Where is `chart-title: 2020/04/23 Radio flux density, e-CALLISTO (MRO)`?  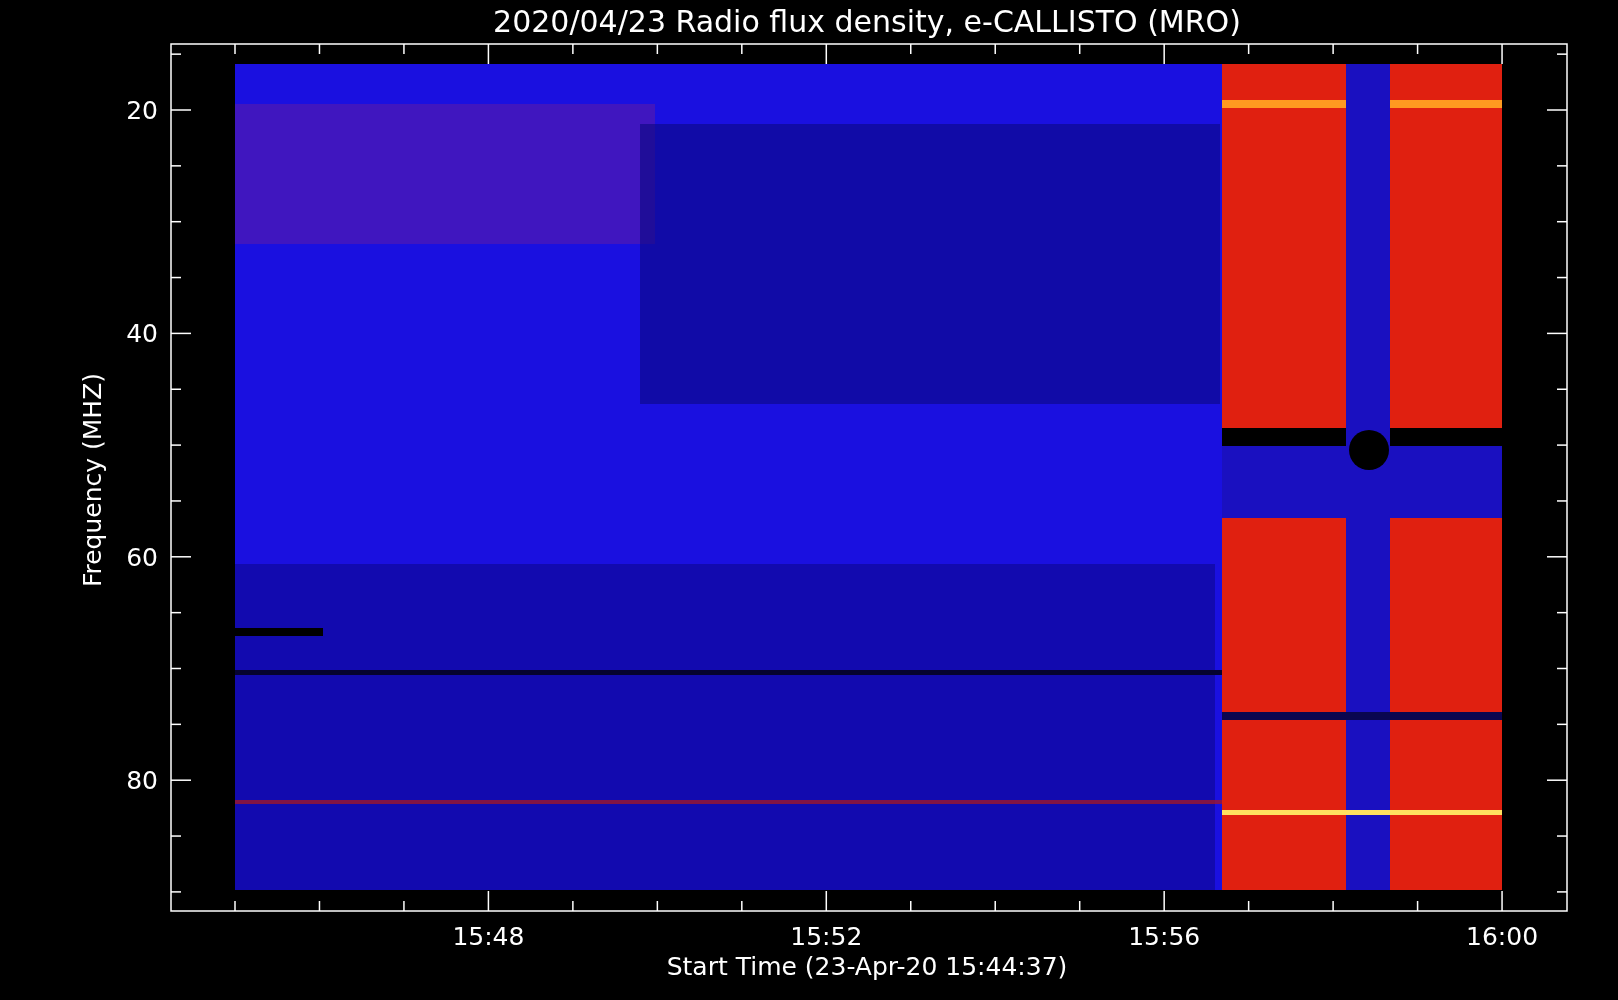
chart-title: 2020/04/23 Radio flux density, e-CALLISTO (MRO) is located at coordinates (867, 21).